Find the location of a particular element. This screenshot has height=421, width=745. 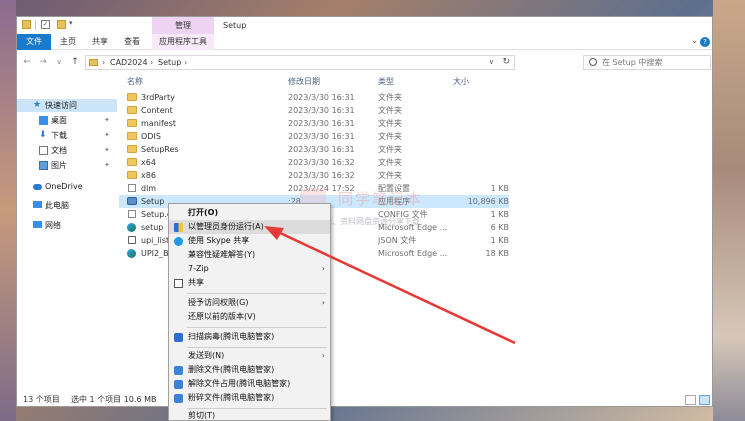

table-row: manifest 2023/3/30 16:31 文件夹 is located at coordinates (314, 123).